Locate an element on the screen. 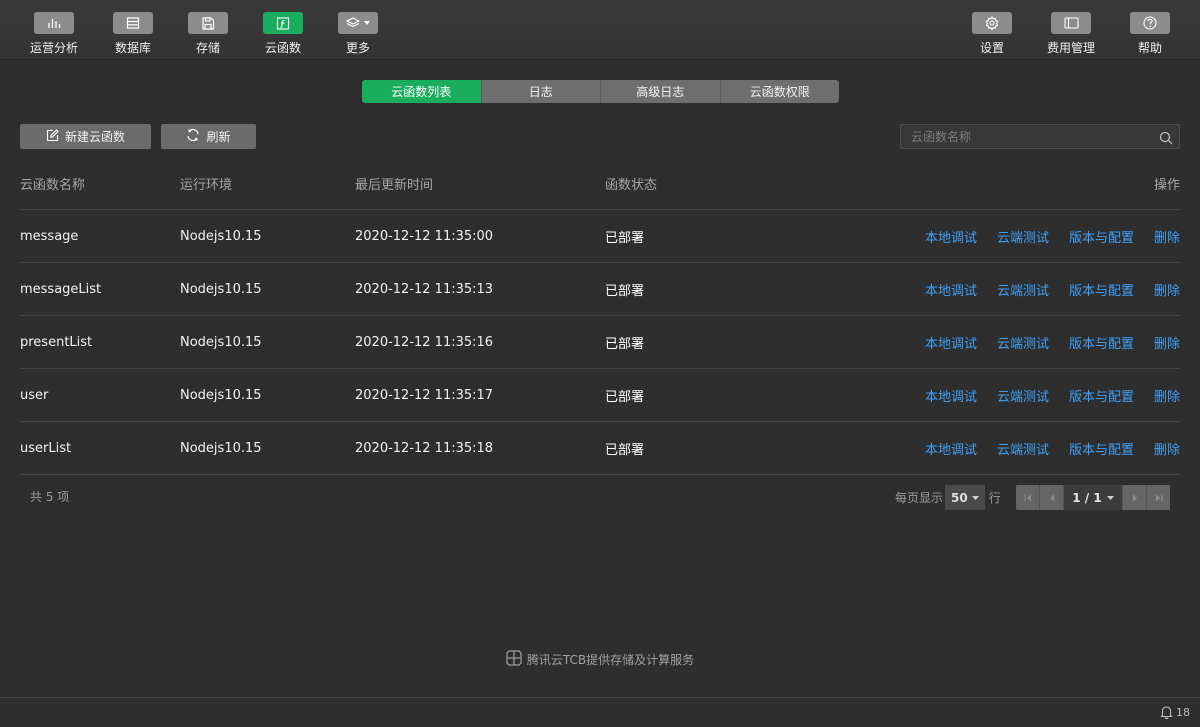  top-toolbar: 运营分析 数据库 存储 云函数 更多 设置 费用管理 帮助 is located at coordinates (600, 30).